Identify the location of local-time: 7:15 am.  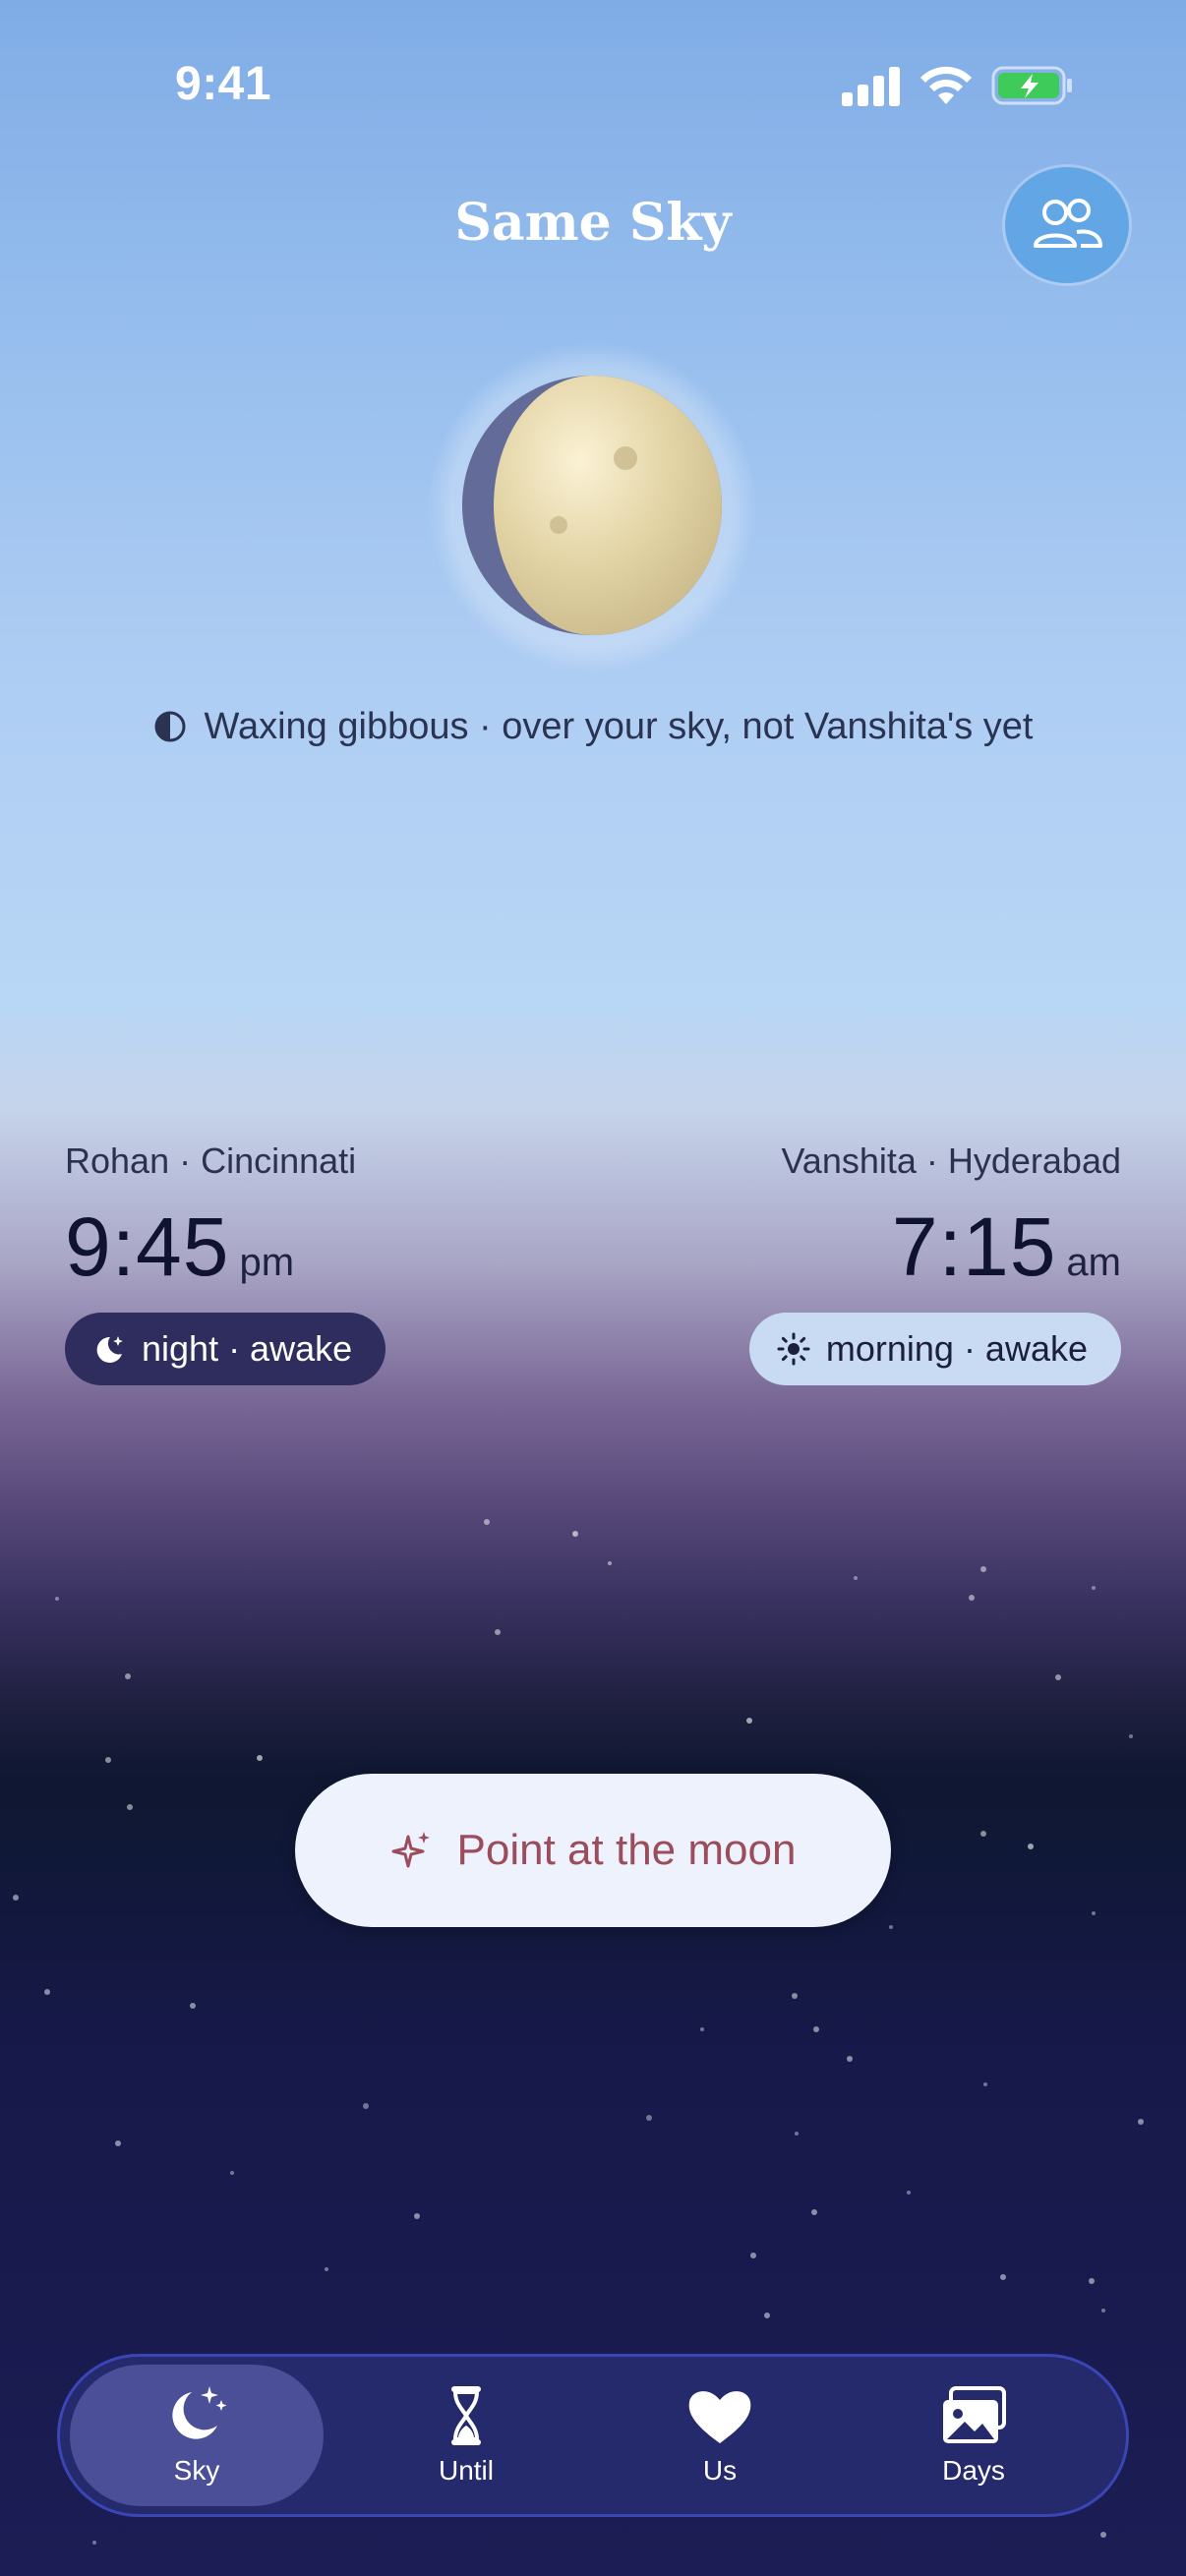
(935, 1247).